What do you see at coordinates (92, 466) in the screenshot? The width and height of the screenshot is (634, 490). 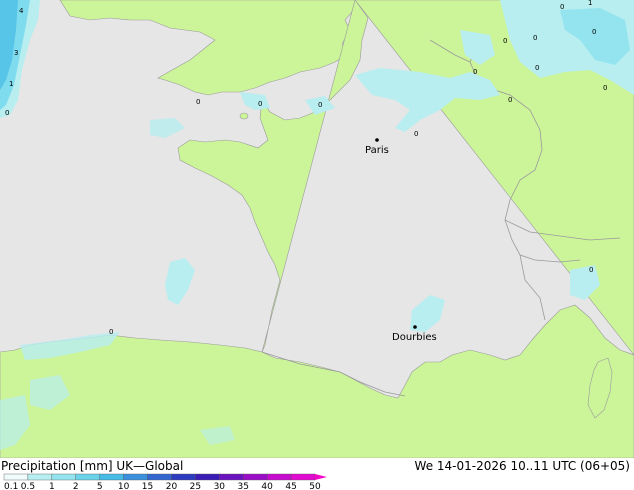 I see `footer-title: Precipitation [mm] UK—Global` at bounding box center [92, 466].